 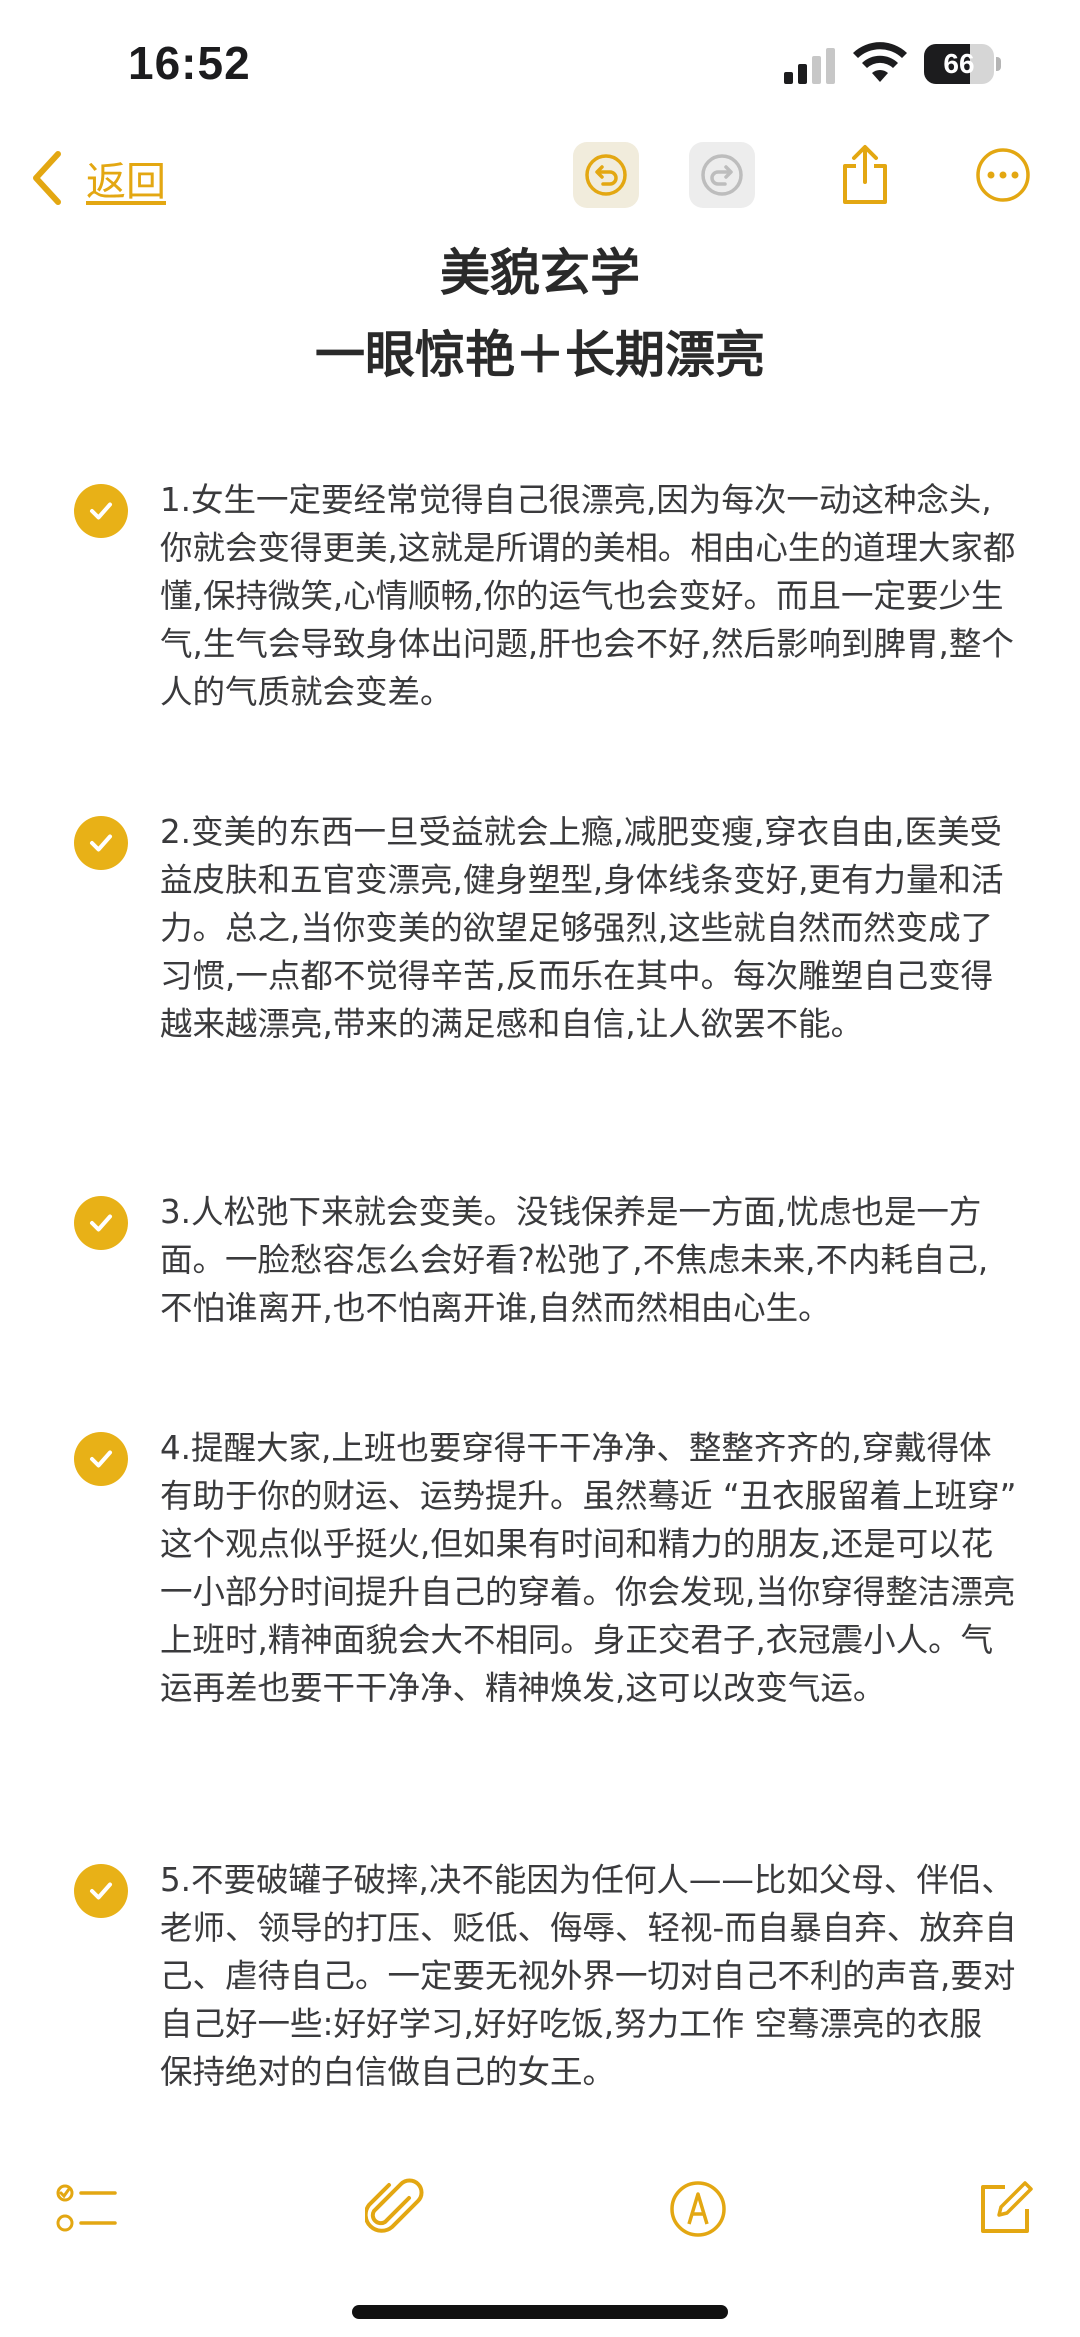 I want to click on compose-icon, so click(x=1007, y=2207).